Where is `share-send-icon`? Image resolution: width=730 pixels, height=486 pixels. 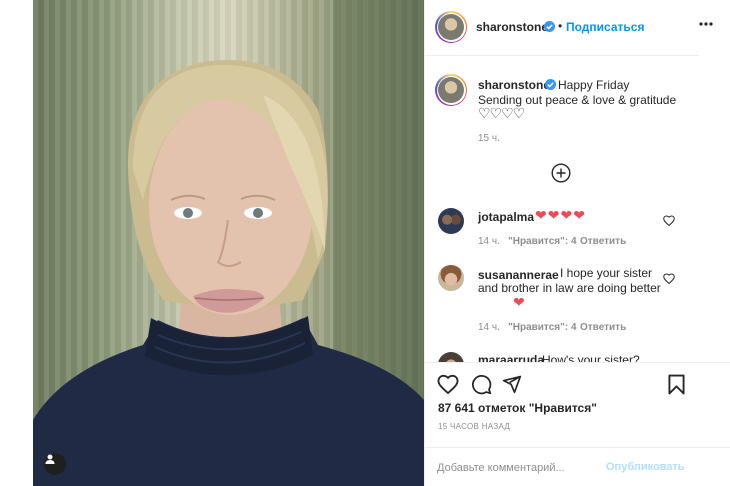 share-send-icon is located at coordinates (512, 384).